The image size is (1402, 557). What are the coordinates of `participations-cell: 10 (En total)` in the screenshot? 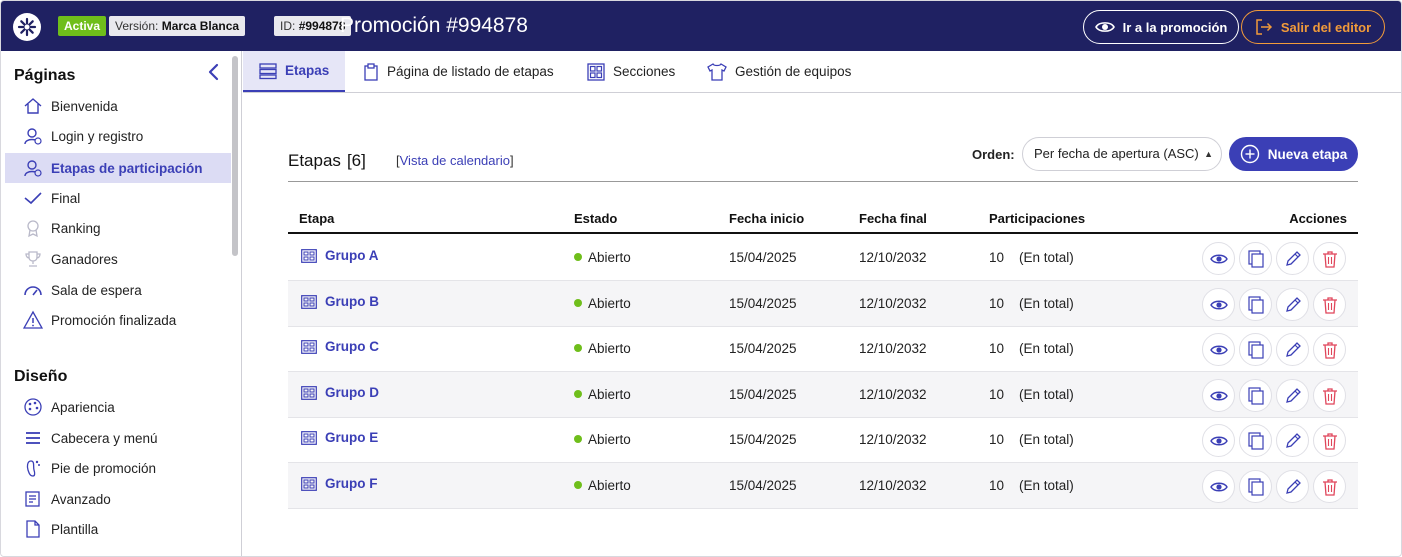 It's located at (1031, 394).